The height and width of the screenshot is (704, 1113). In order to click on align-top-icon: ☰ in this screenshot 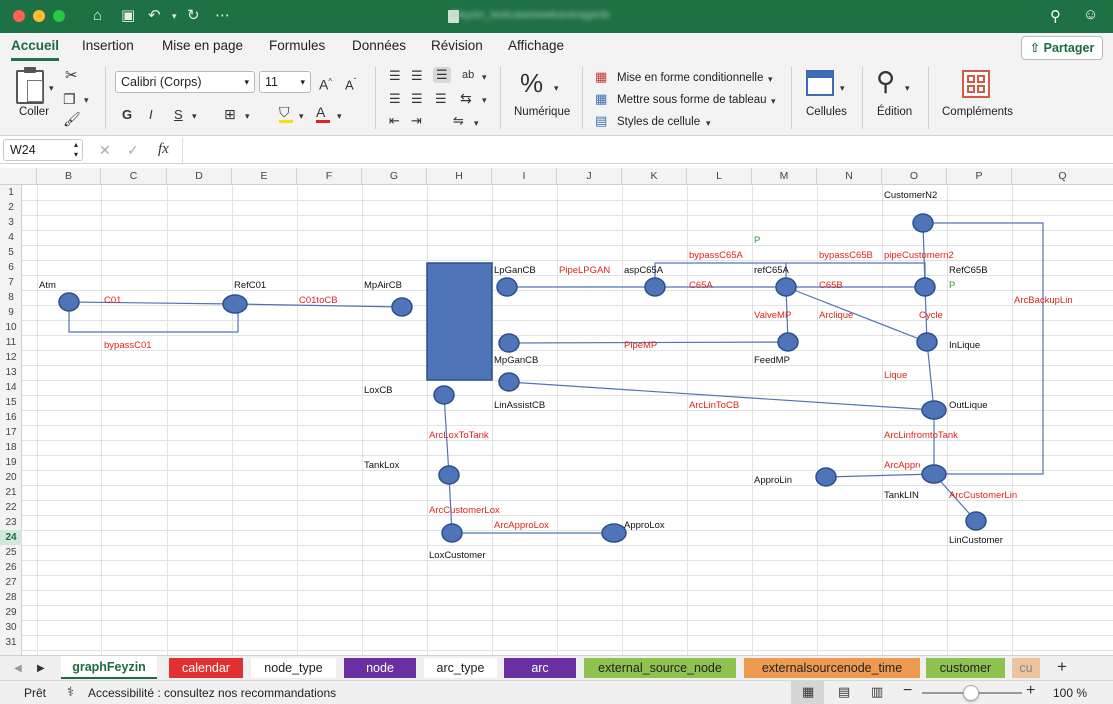, I will do `click(395, 76)`.